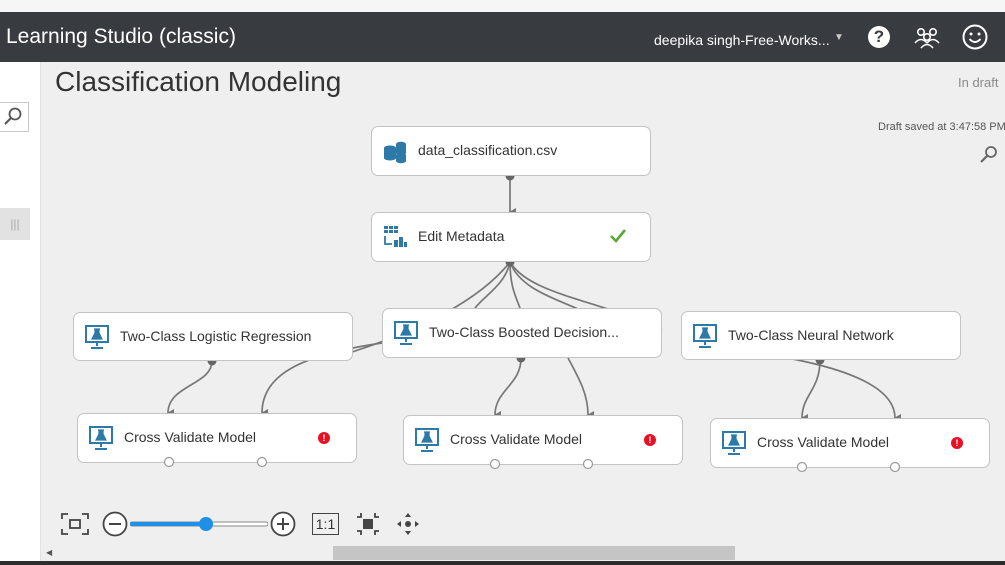 Image resolution: width=1005 pixels, height=565 pixels. Describe the element at coordinates (75, 524) in the screenshot. I see `fit-to-screen-icon` at that location.